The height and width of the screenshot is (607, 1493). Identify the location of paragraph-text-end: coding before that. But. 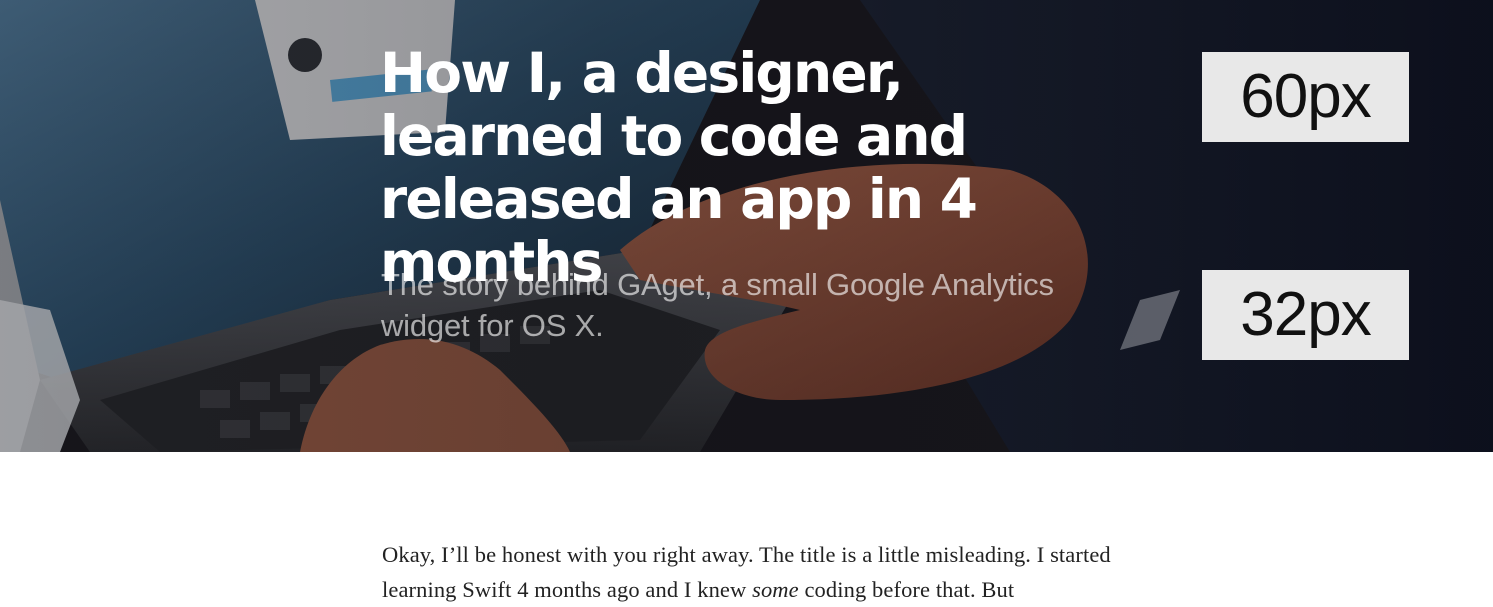
(906, 589).